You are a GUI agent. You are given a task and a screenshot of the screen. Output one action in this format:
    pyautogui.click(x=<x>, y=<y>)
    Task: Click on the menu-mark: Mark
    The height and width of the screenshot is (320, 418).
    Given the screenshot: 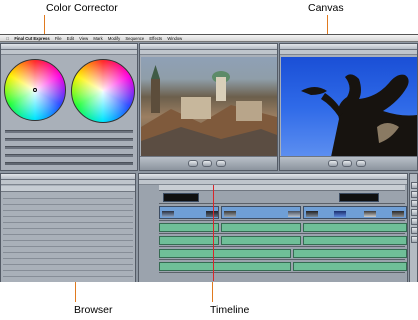 What is the action you would take?
    pyautogui.click(x=97, y=38)
    